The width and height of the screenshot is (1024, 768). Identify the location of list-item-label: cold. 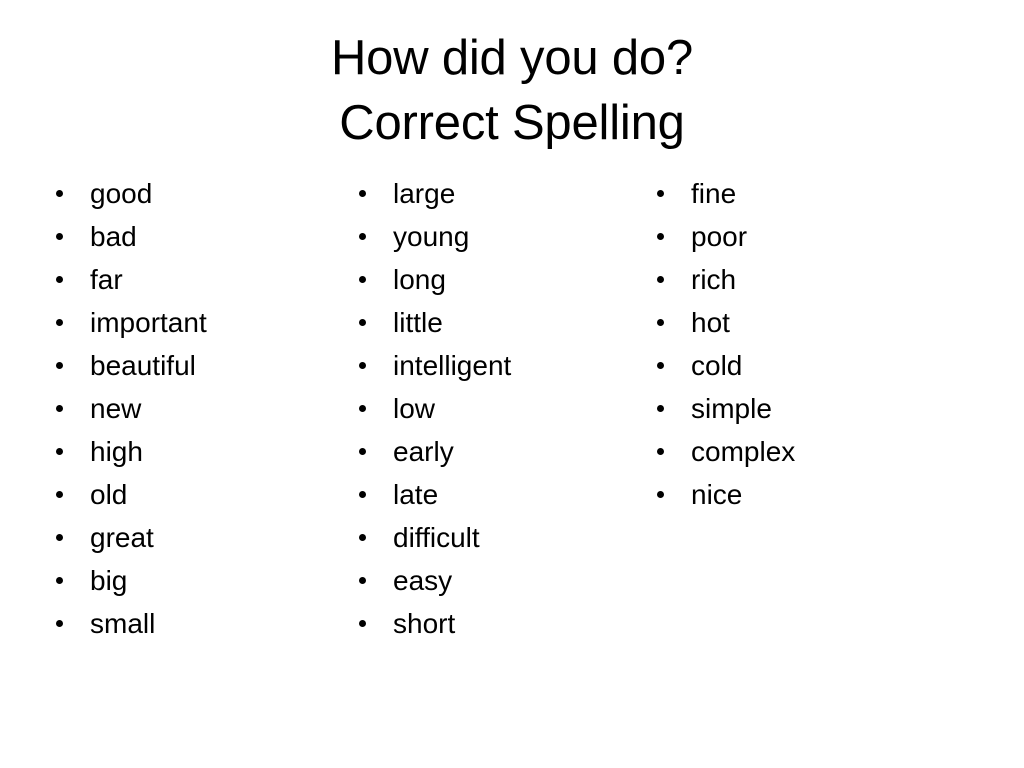
(717, 365).